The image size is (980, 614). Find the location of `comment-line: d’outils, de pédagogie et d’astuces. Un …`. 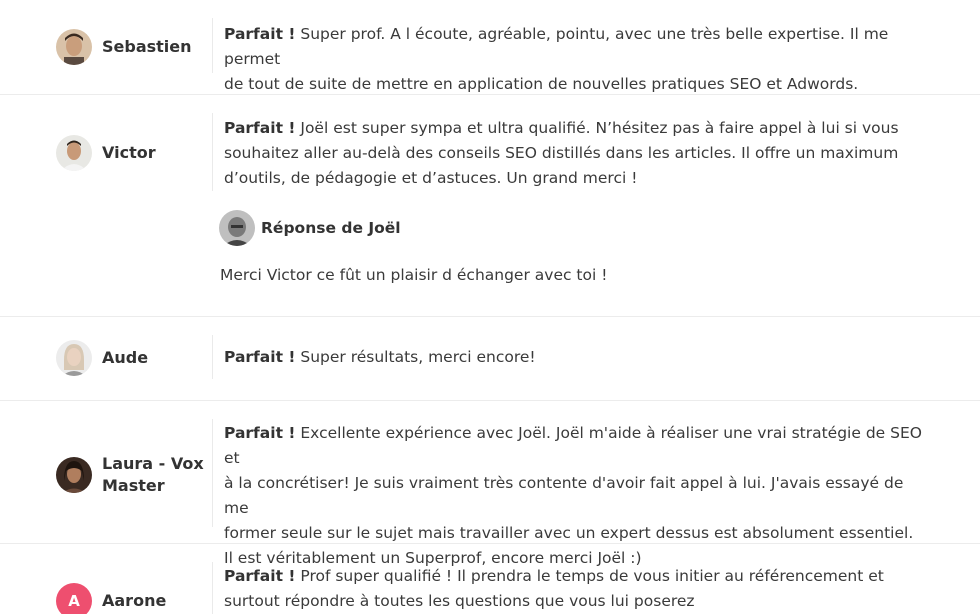

comment-line: d’outils, de pédagogie et d’astuces. Un … is located at coordinates (431, 178).